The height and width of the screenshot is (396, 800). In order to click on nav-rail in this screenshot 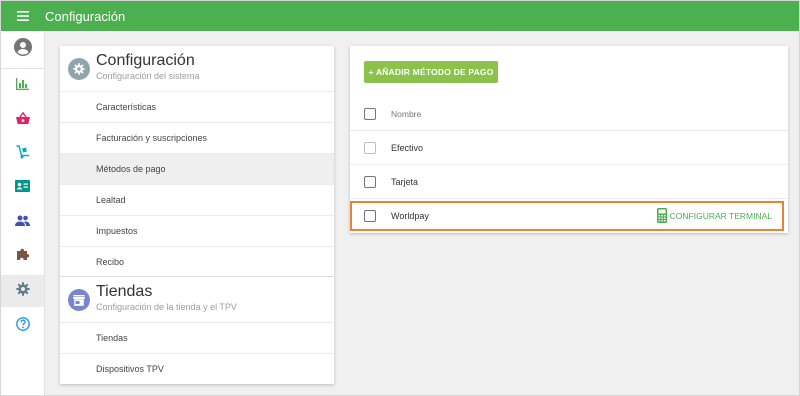, I will do `click(23, 213)`.